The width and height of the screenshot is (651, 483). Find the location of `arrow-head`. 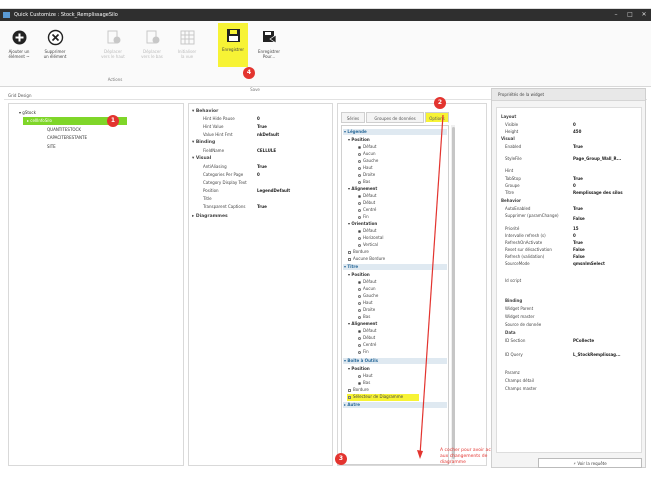

arrow-head is located at coordinates (420, 454).